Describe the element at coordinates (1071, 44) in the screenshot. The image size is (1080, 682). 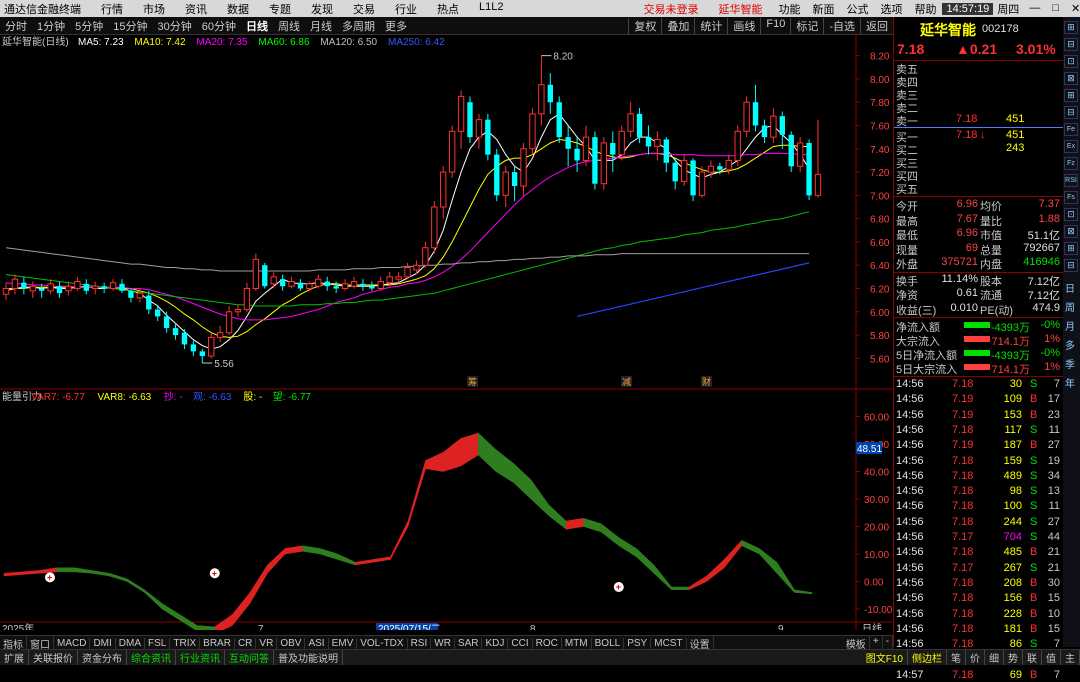
I see `side-tool-icon-1: ⊟` at that location.